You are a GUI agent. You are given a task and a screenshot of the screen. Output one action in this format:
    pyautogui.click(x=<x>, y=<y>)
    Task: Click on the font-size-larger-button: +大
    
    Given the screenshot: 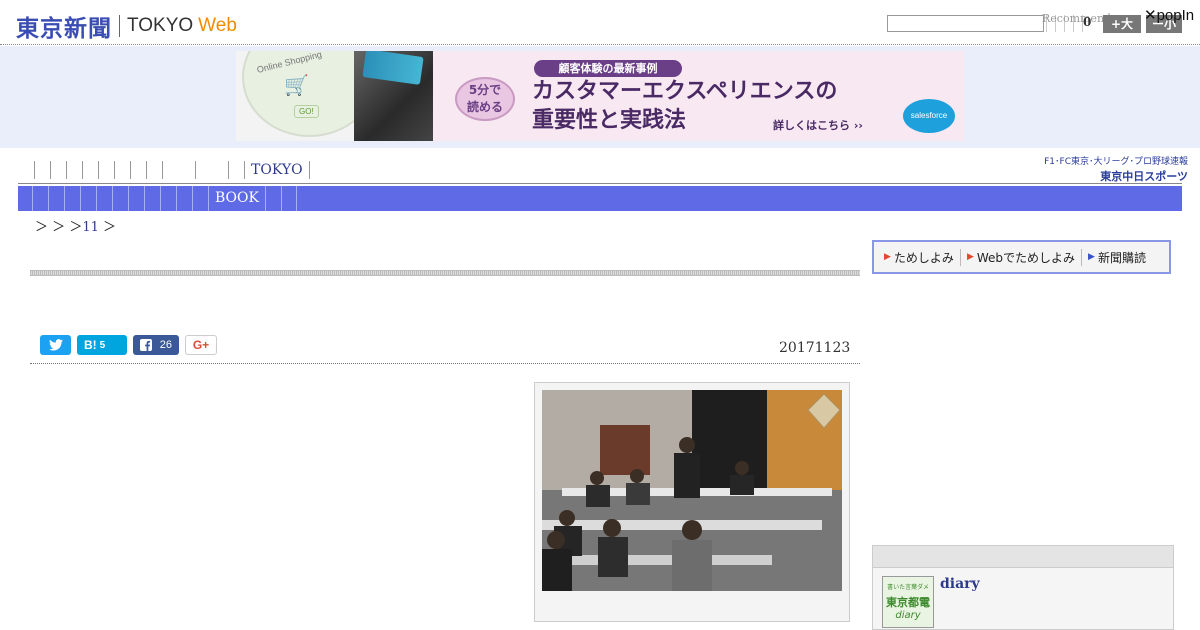 What is the action you would take?
    pyautogui.click(x=1122, y=24)
    